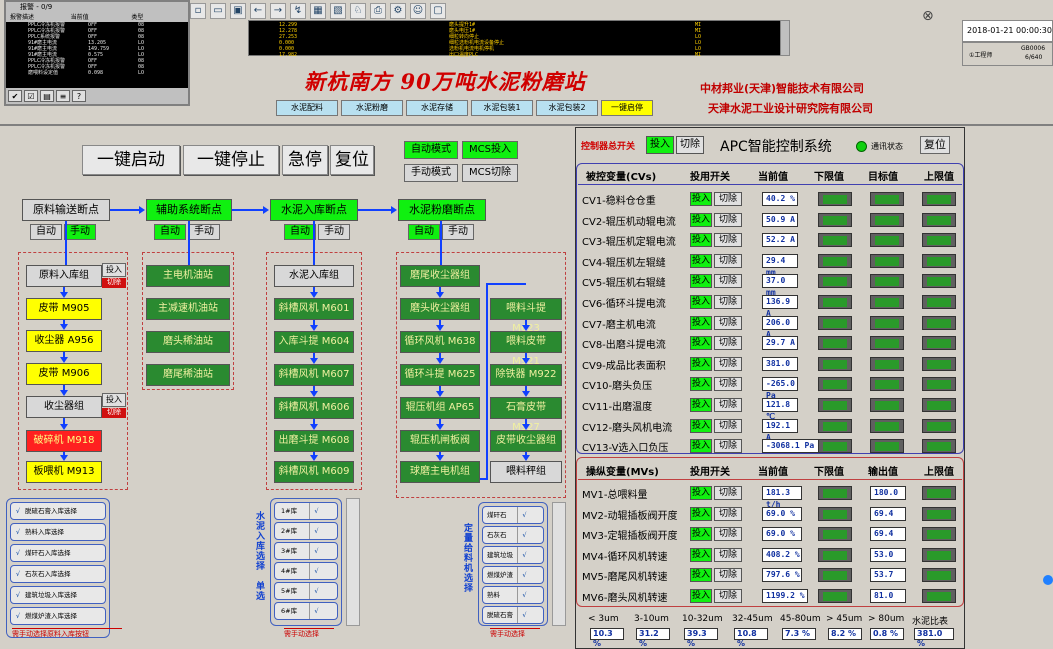  I want to click on list-icon: ≡, so click(63, 96).